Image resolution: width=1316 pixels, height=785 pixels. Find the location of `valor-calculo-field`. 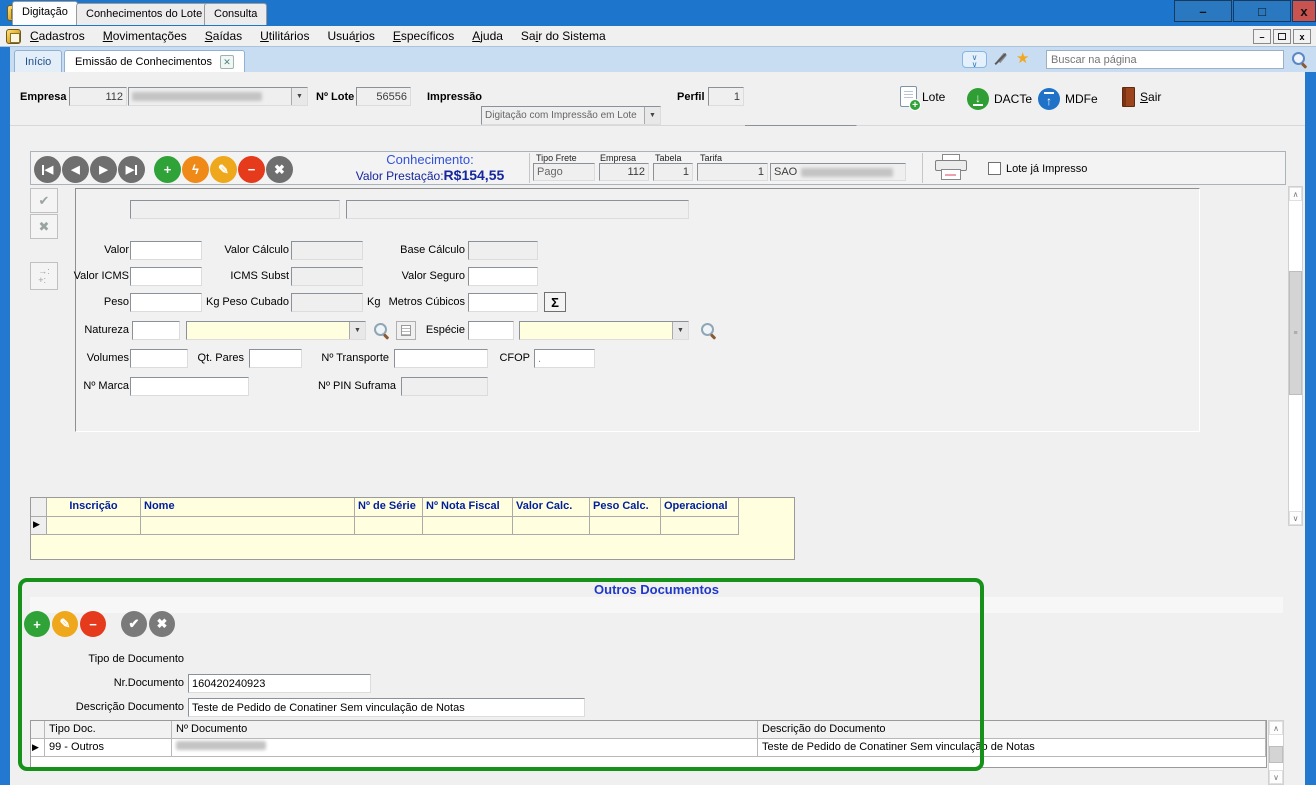

valor-calculo-field is located at coordinates (327, 250).